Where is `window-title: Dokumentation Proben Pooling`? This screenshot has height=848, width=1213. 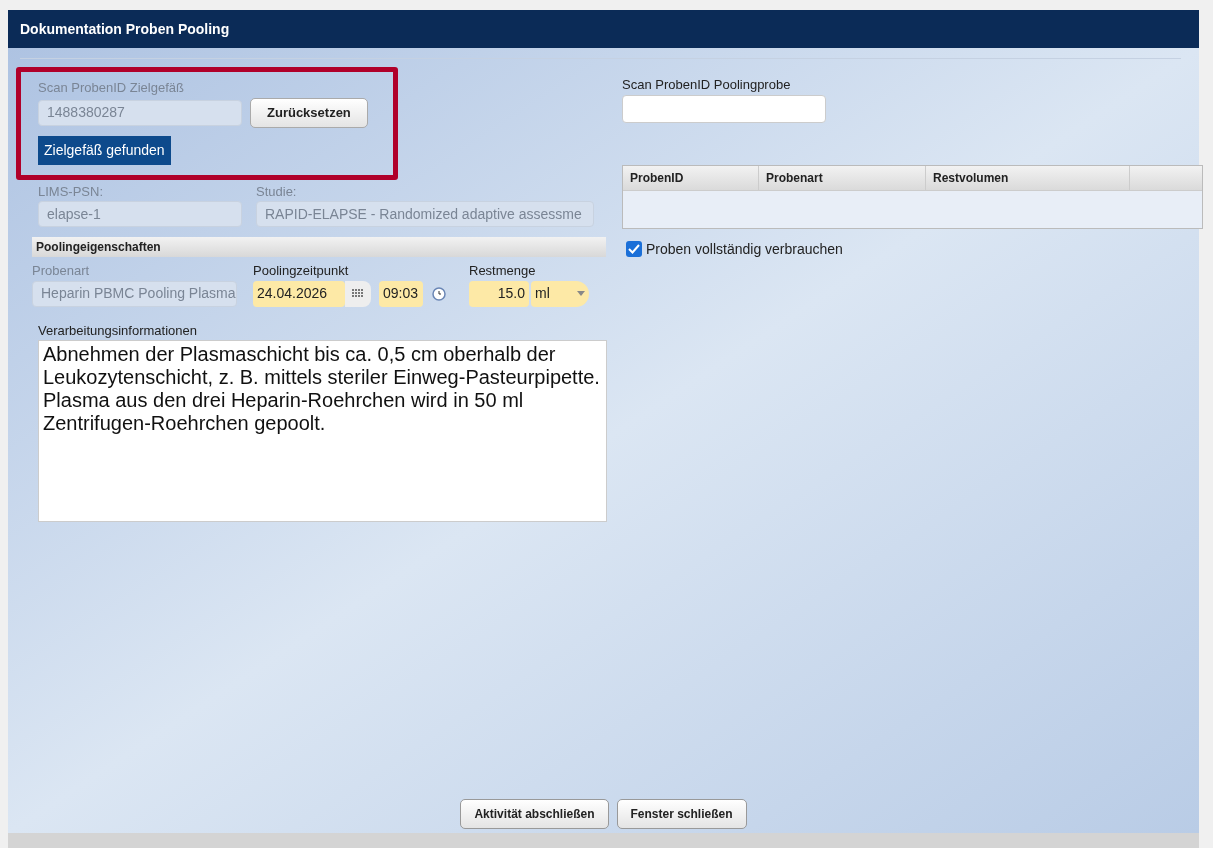 window-title: Dokumentation Proben Pooling is located at coordinates (125, 29).